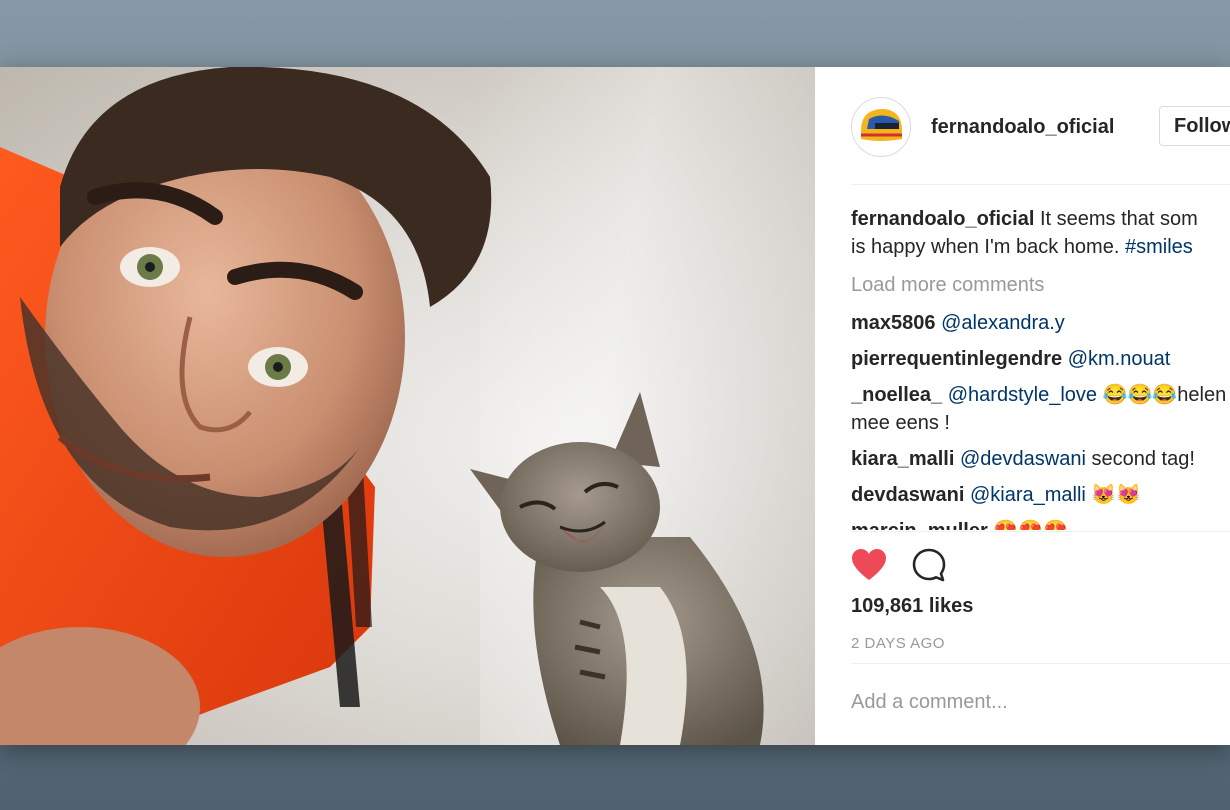 This screenshot has width=1230, height=810. I want to click on comment-text: 😍😍😍, so click(1030, 525).